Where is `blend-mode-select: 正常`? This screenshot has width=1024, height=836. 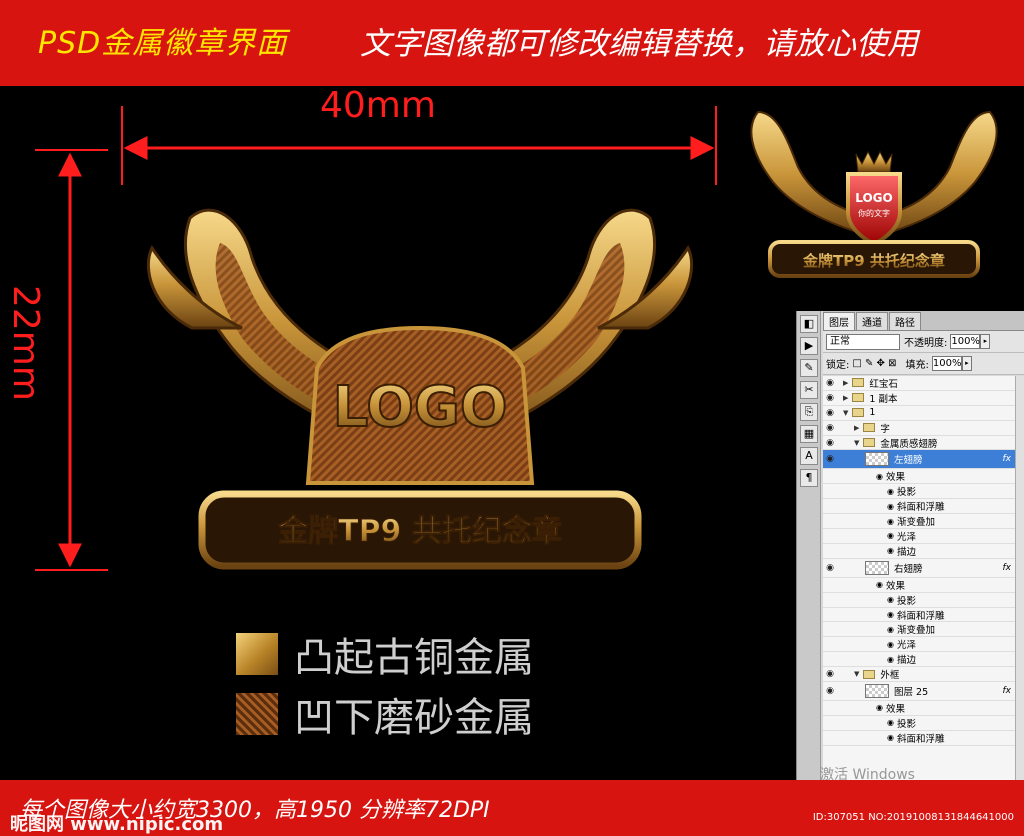 blend-mode-select: 正常 is located at coordinates (863, 341).